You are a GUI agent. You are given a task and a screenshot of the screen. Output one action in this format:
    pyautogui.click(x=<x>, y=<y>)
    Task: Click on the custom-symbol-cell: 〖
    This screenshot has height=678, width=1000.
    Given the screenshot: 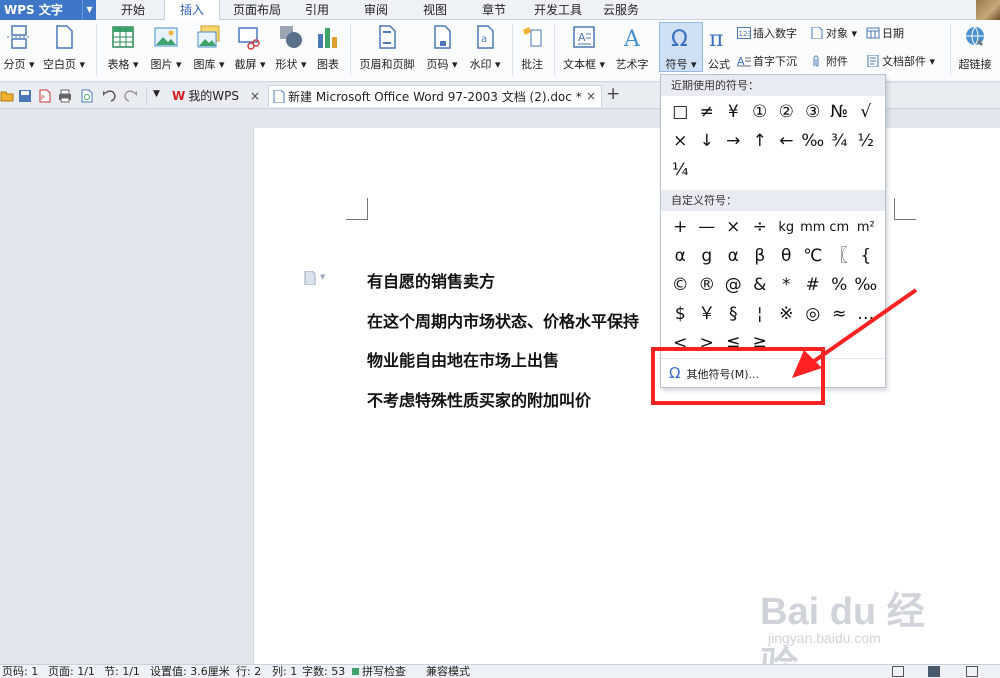 What is the action you would take?
    pyautogui.click(x=839, y=256)
    